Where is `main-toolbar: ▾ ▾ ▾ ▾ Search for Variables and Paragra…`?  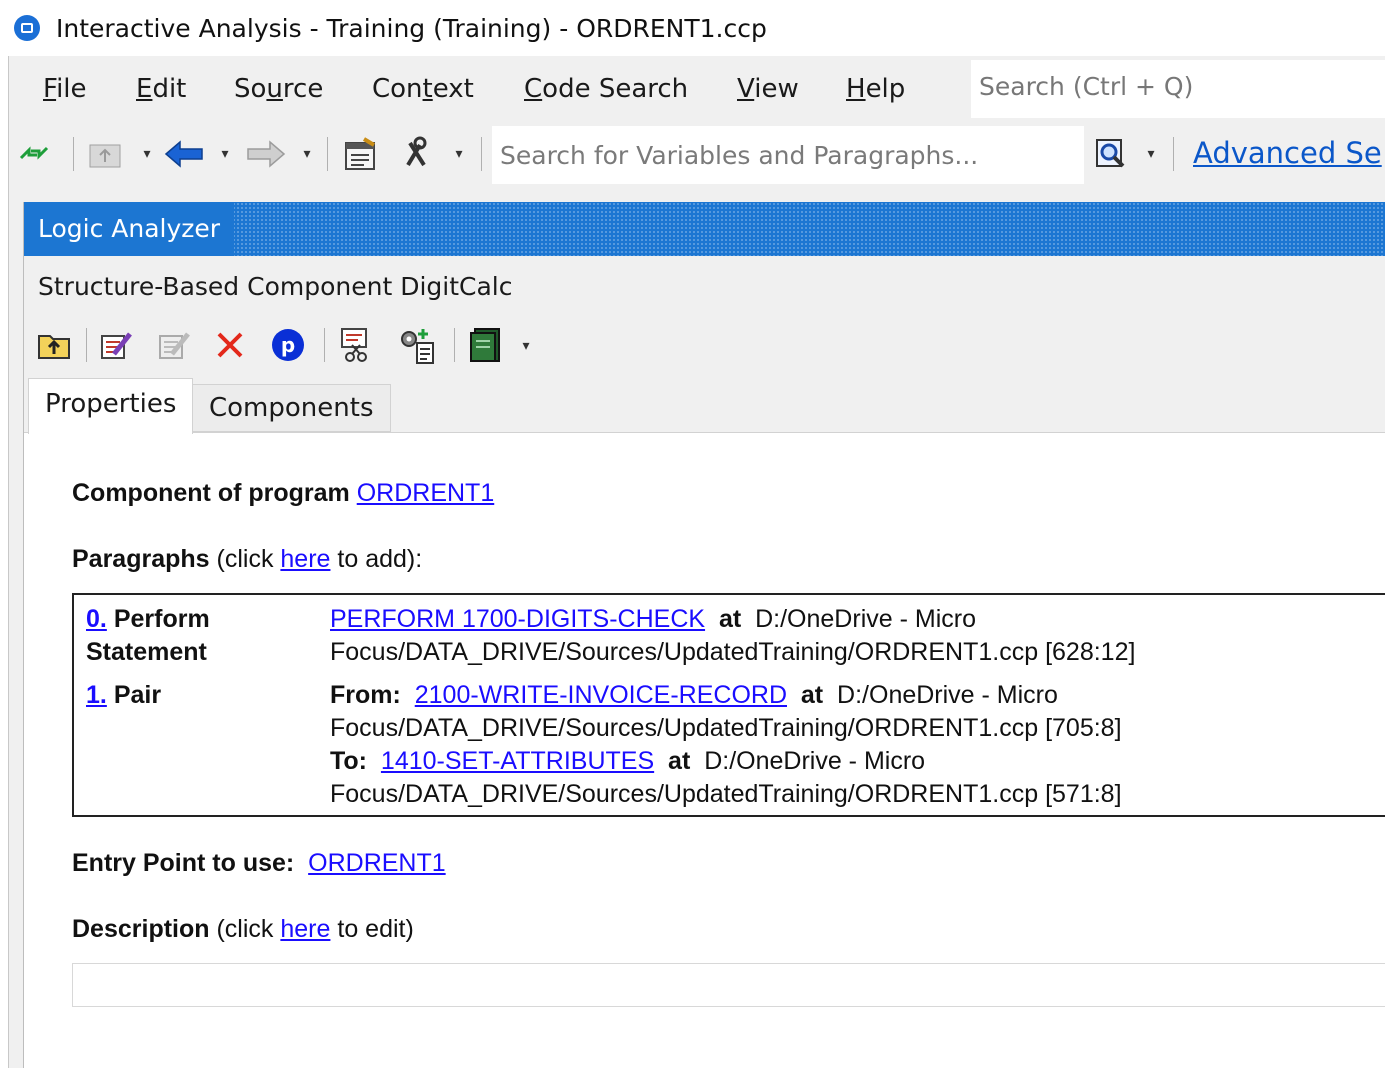 main-toolbar: ▾ ▾ ▾ ▾ Search for Variables and Paragra… is located at coordinates (697, 154).